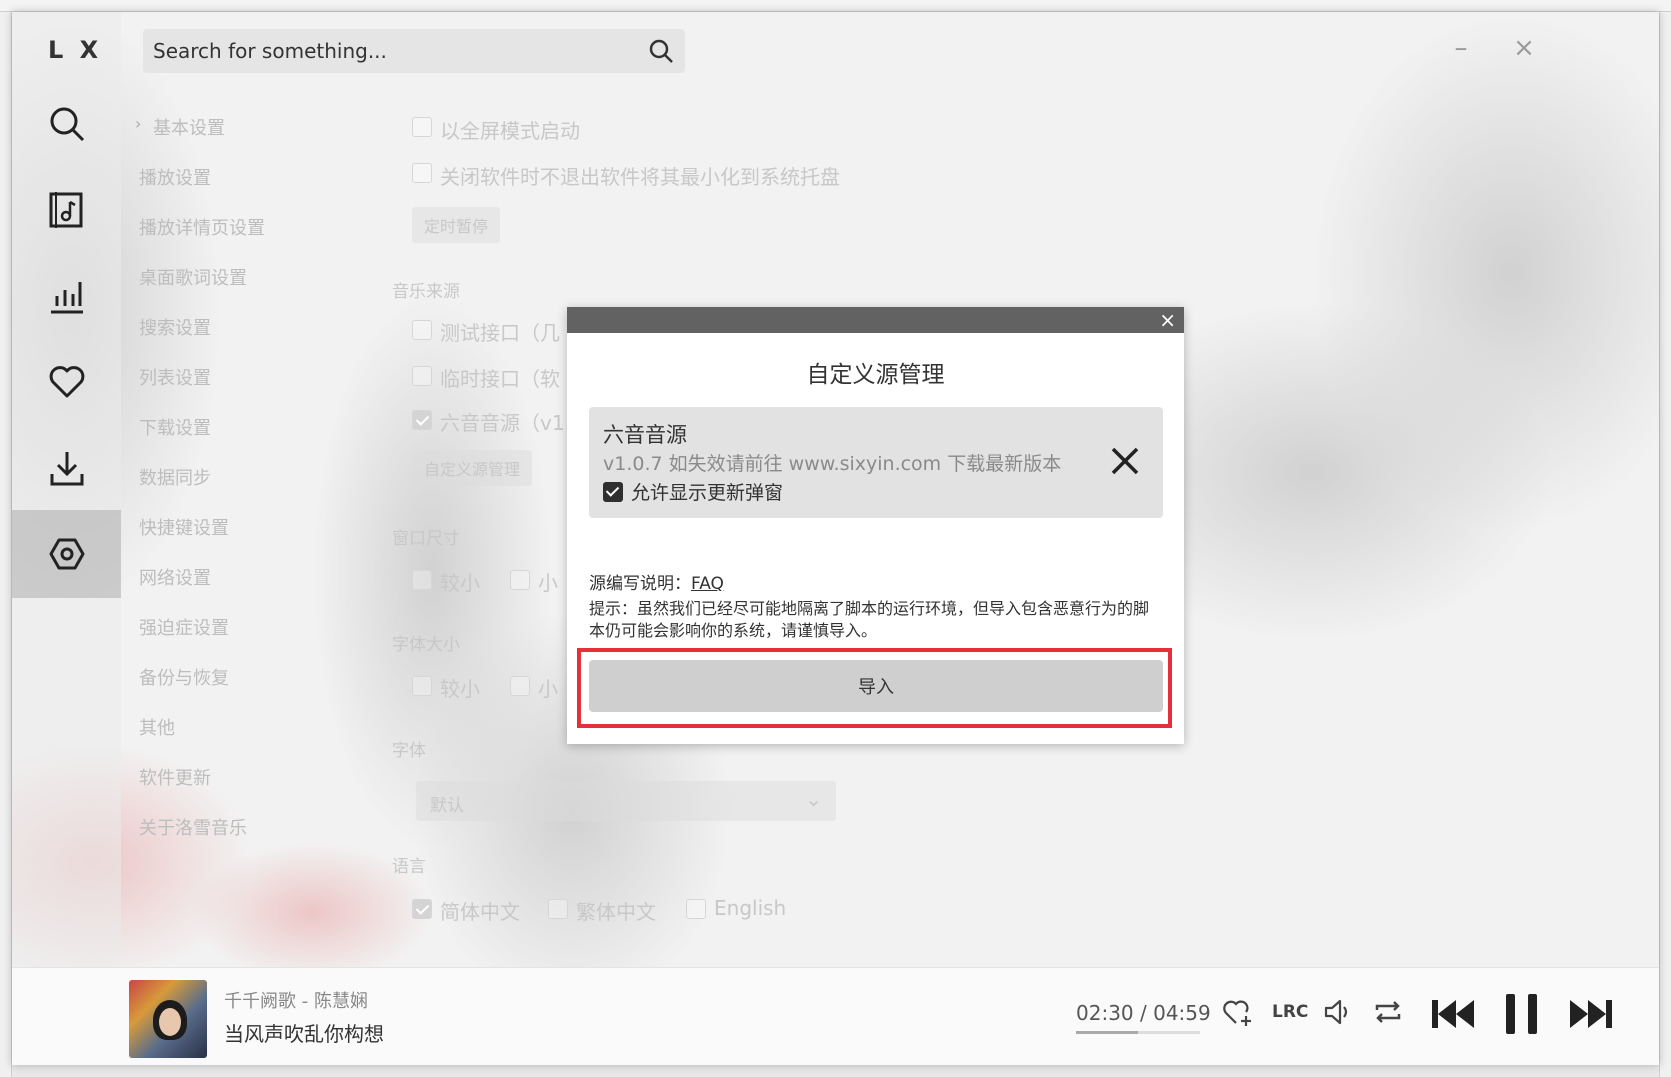 Image resolution: width=1671 pixels, height=1077 pixels. I want to click on heart-icon, so click(66, 382).